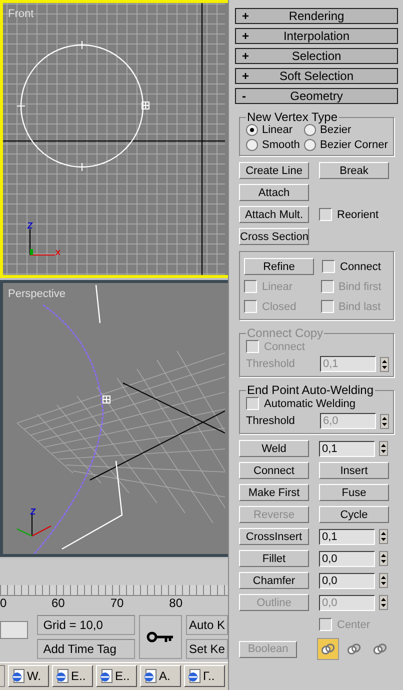  What do you see at coordinates (354, 170) in the screenshot?
I see `panel-button: Break` at bounding box center [354, 170].